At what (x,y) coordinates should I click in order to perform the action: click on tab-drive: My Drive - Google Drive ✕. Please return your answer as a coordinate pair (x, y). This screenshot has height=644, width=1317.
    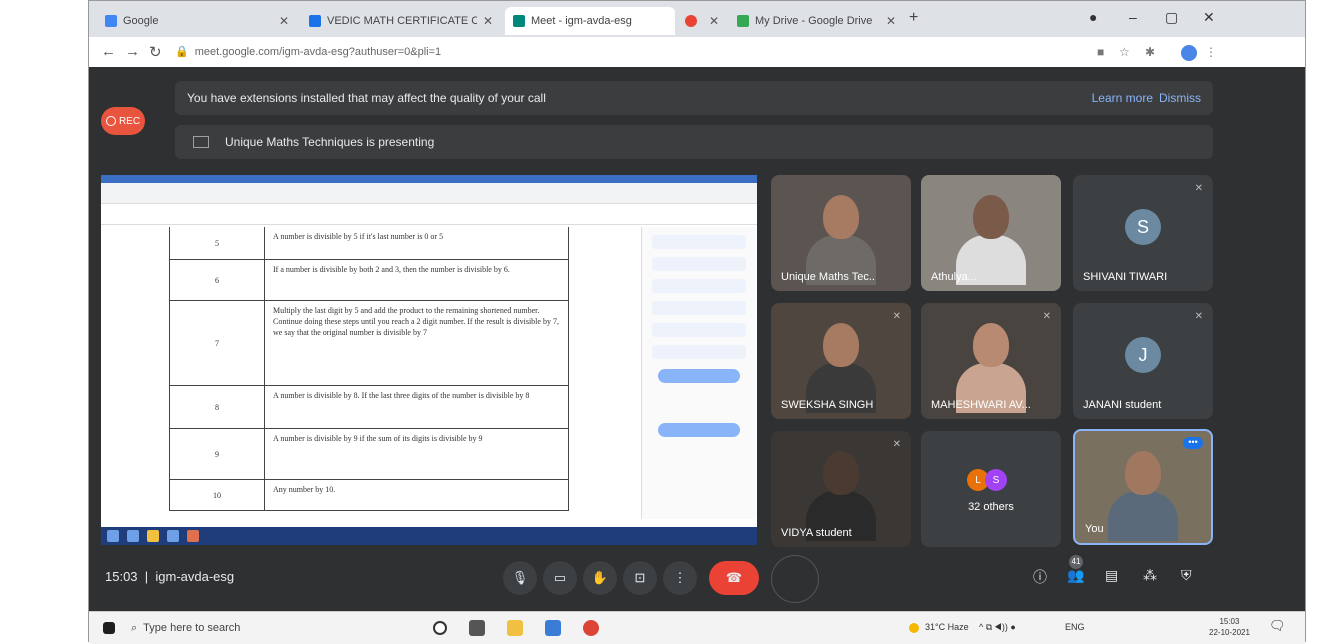
    Looking at the image, I should click on (816, 21).